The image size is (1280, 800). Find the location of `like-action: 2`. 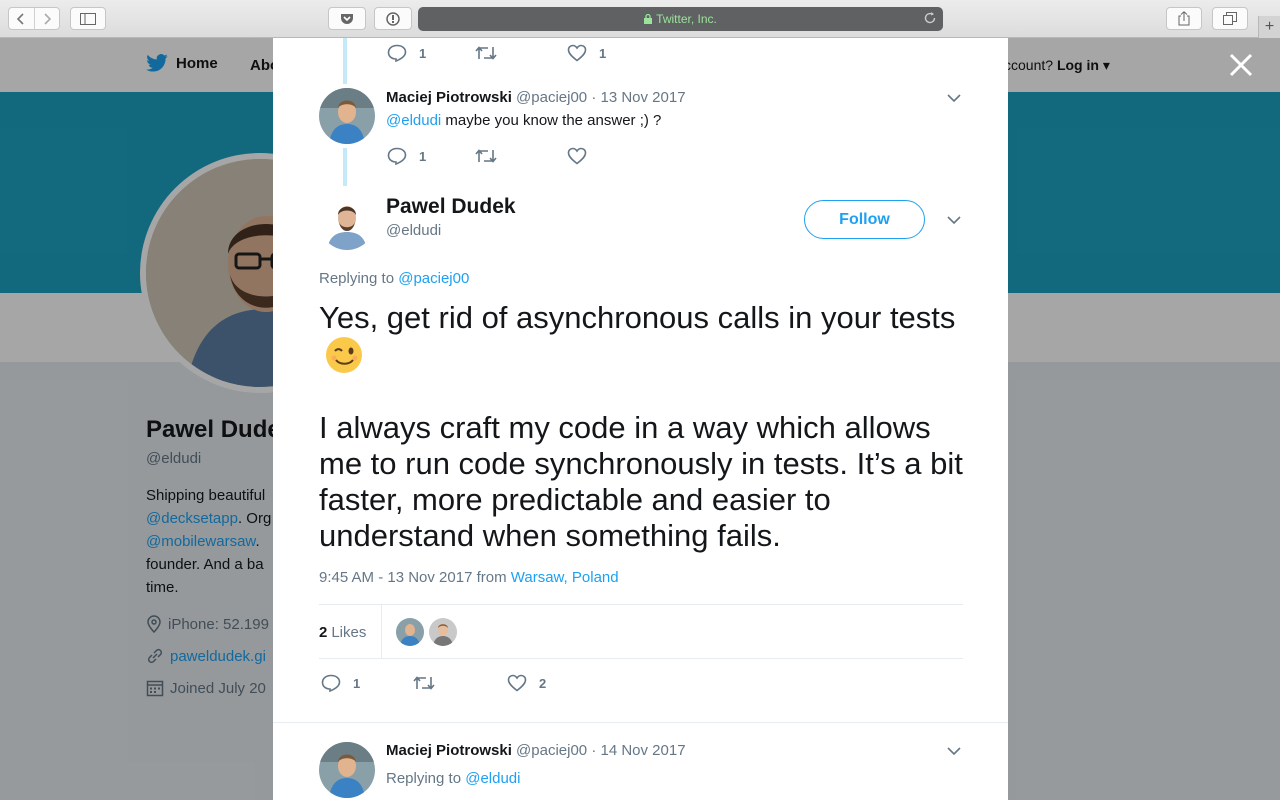

like-action: 2 is located at coordinates (526, 683).